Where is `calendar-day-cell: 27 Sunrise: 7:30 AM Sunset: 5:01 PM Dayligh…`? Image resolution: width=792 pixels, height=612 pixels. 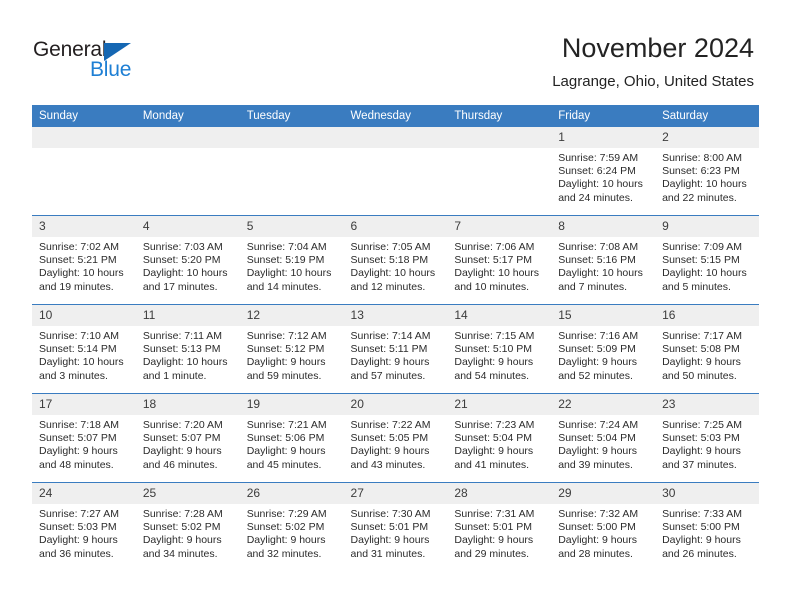
calendar-day-cell: 27 Sunrise: 7:30 AM Sunset: 5:01 PM Dayligh… is located at coordinates (395, 526).